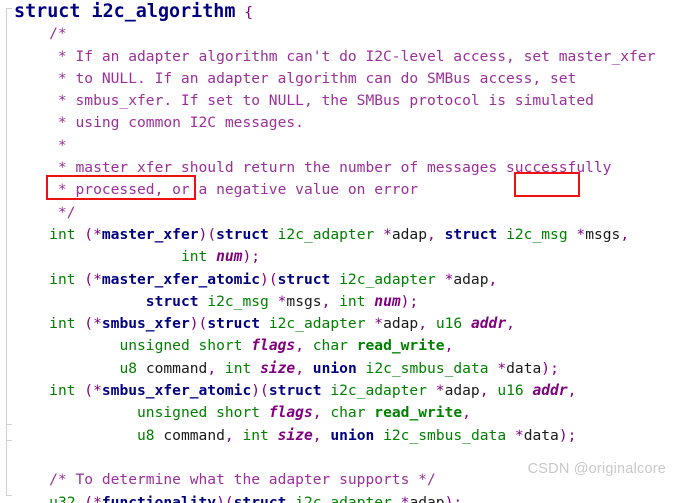 The width and height of the screenshot is (677, 503). What do you see at coordinates (338, 123) in the screenshot?
I see `code-line: * using common I2C messages.` at bounding box center [338, 123].